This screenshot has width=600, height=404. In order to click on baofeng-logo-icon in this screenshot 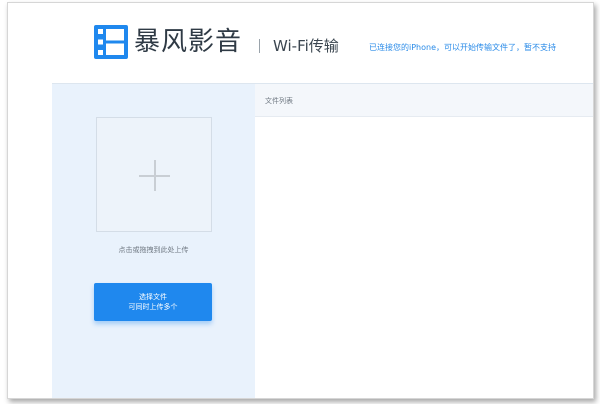, I will do `click(111, 42)`.